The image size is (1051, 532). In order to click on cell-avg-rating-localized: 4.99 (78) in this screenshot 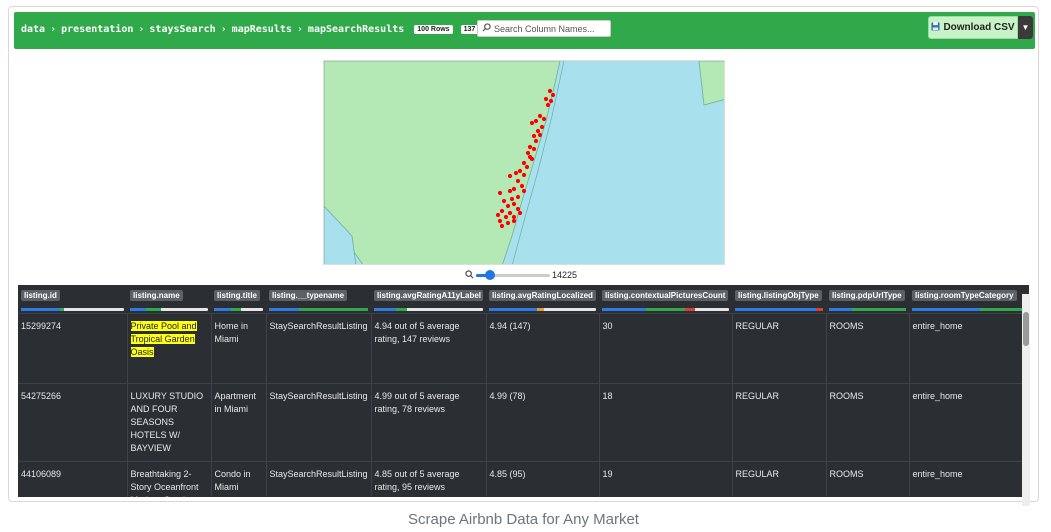, I will do `click(543, 422)`.